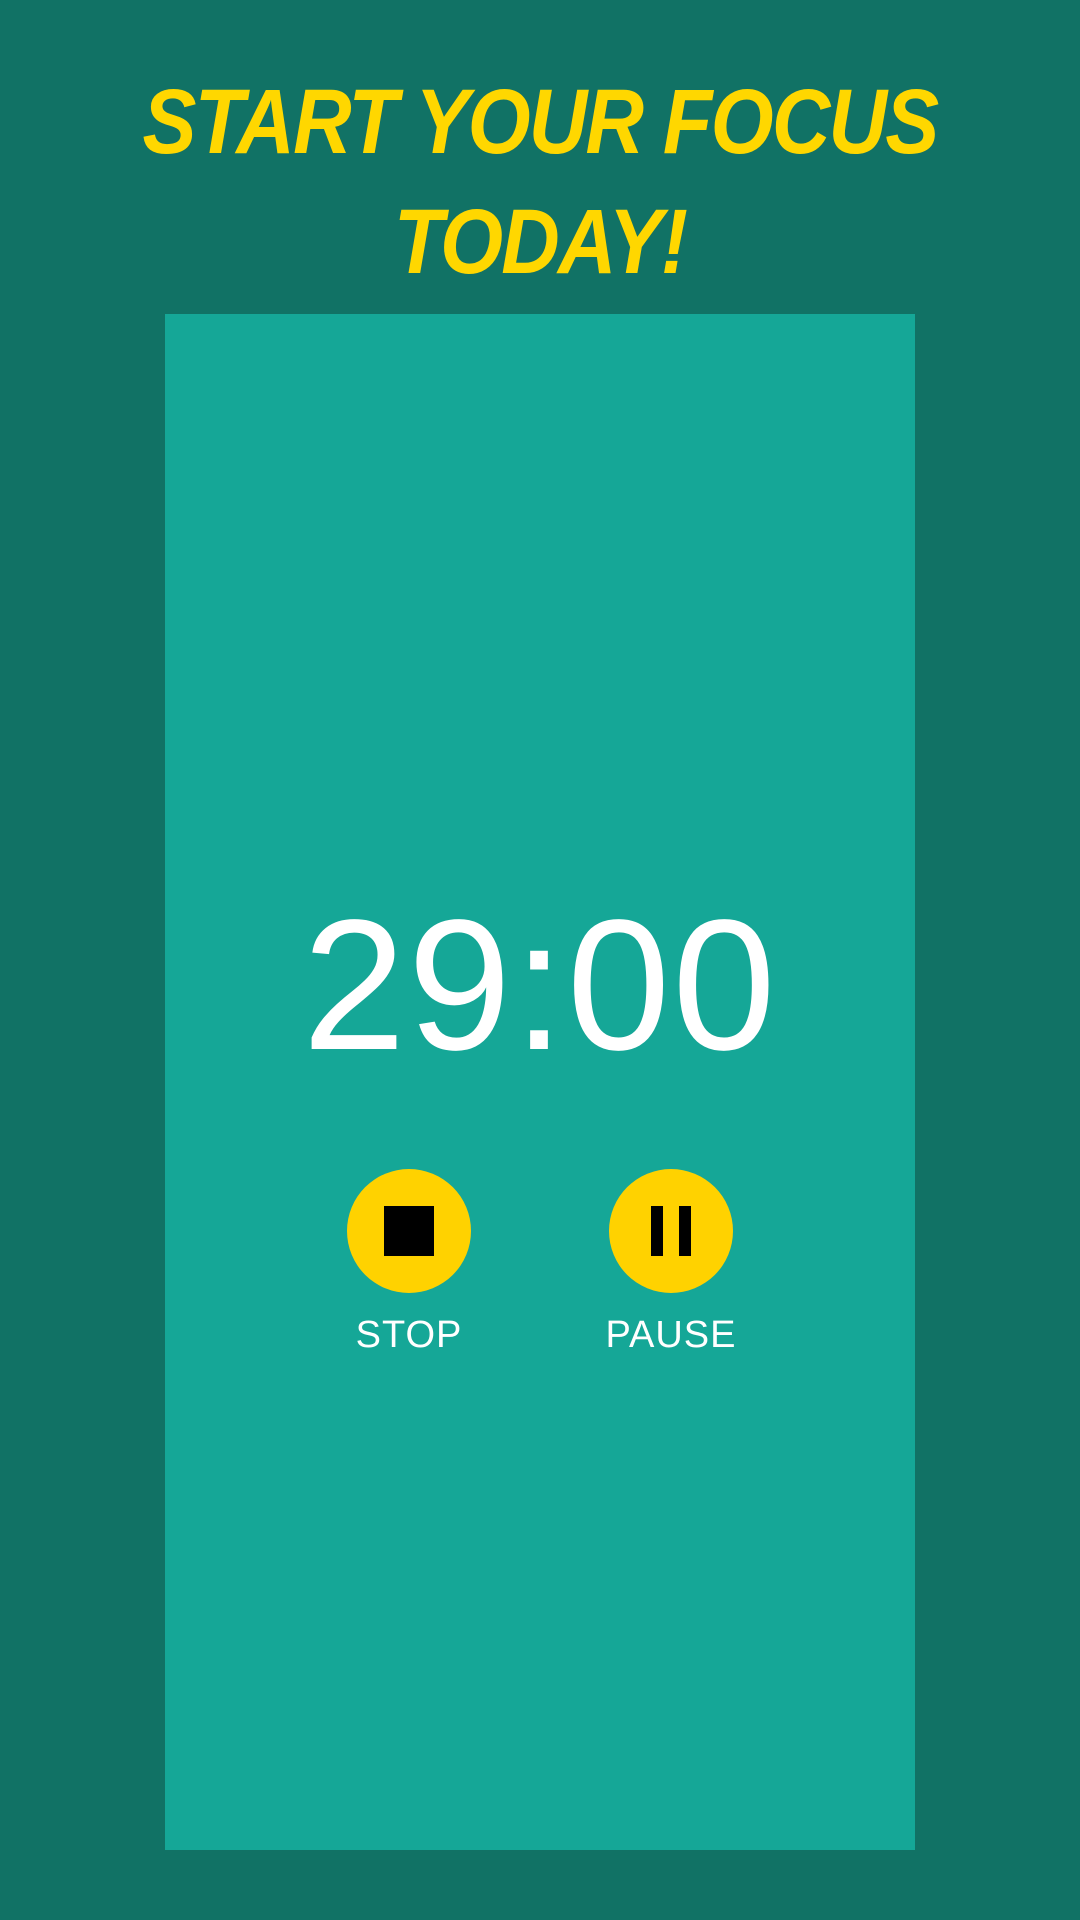 This screenshot has width=1080, height=1920. I want to click on page-title-line-1: START YOUR FOCUS, so click(540, 122).